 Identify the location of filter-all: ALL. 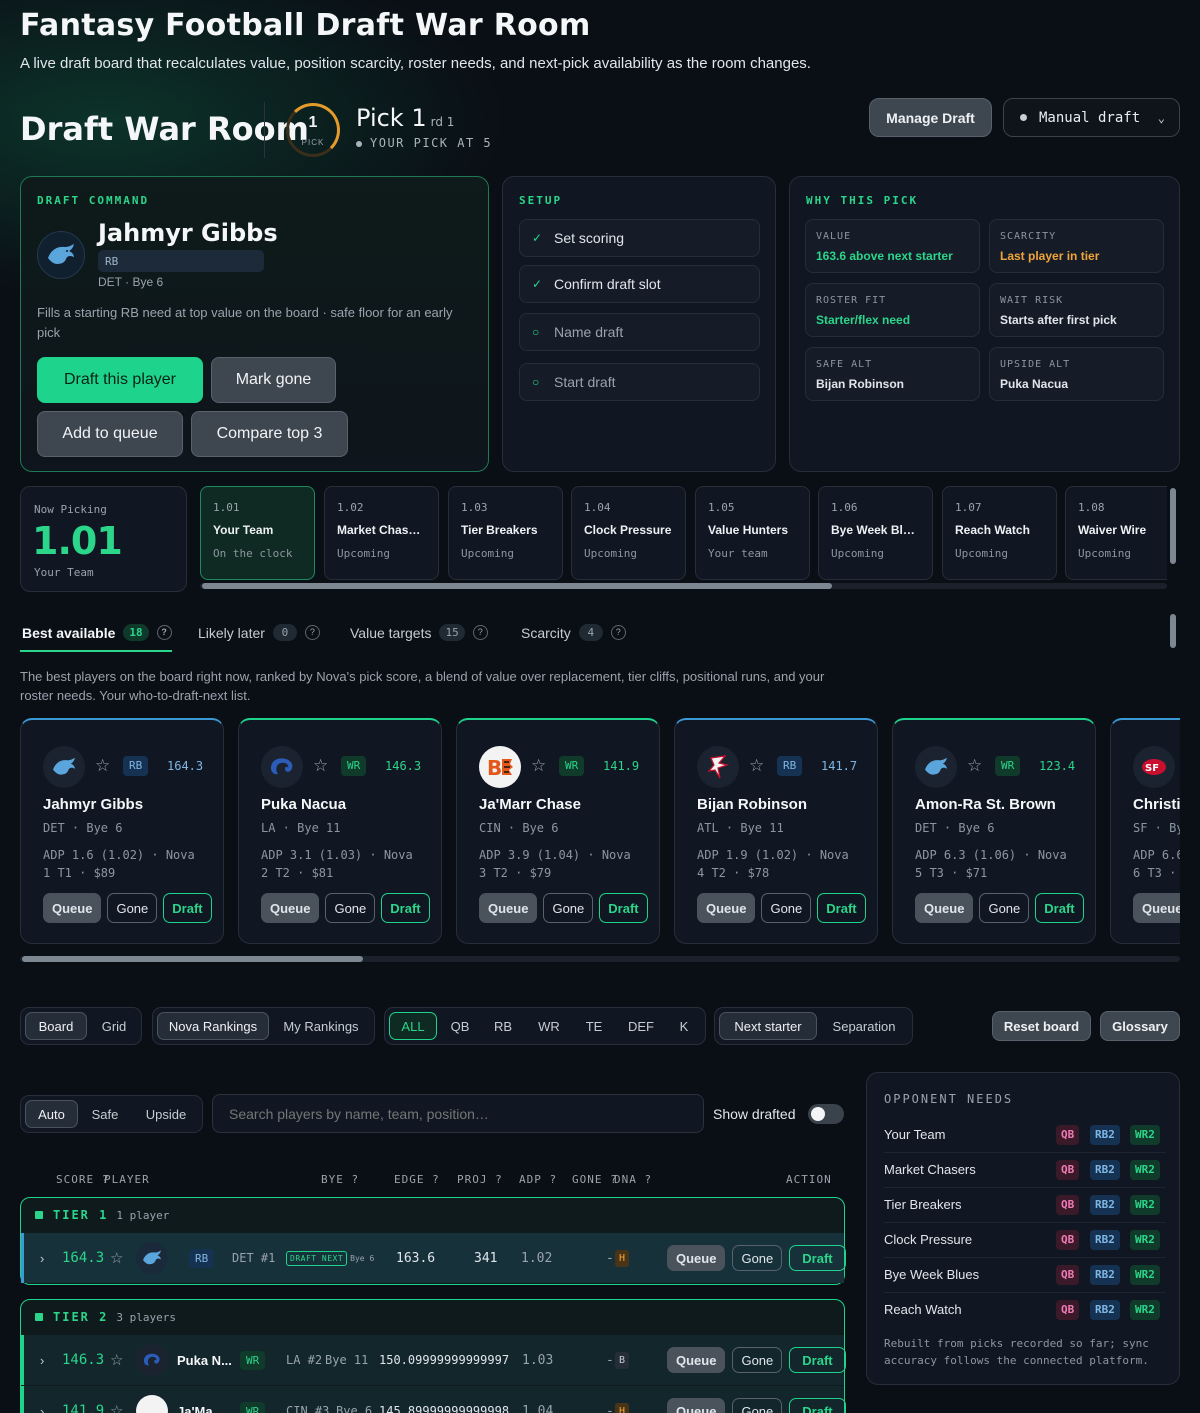
(413, 1026).